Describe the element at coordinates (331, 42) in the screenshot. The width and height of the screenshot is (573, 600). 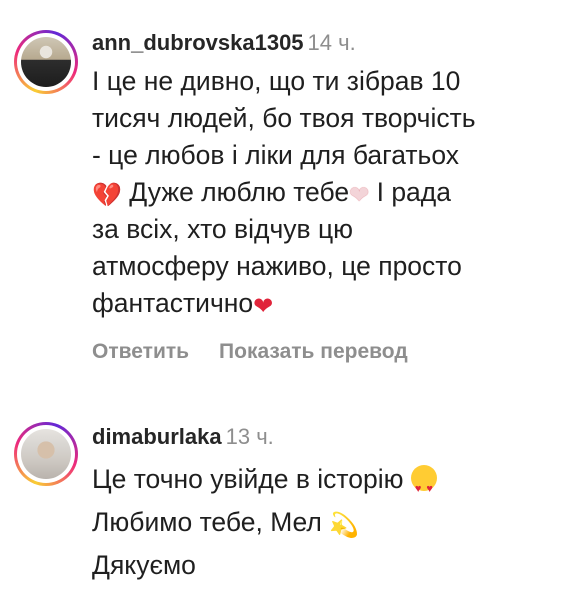
I see `timestamp: 14 ч.` at that location.